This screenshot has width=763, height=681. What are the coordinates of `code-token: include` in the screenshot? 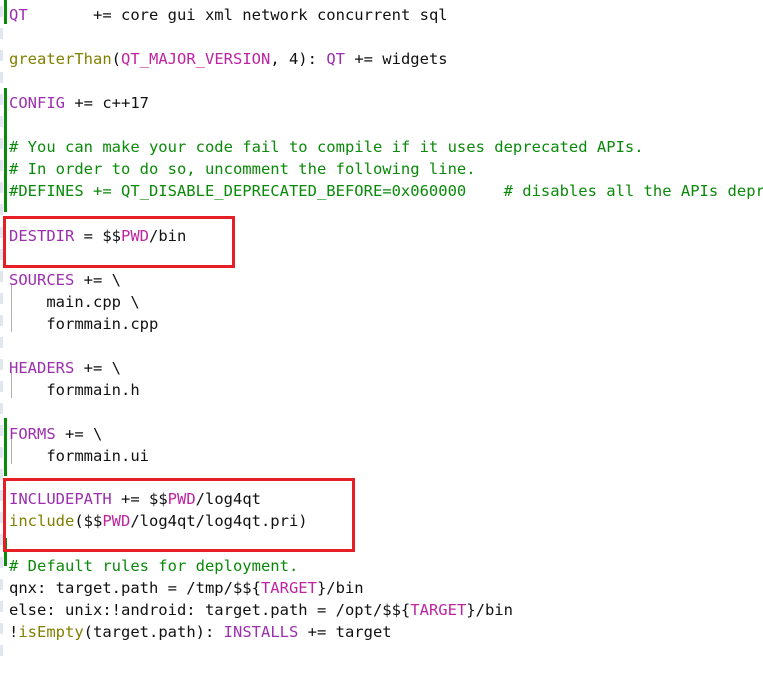 It's located at (42, 521).